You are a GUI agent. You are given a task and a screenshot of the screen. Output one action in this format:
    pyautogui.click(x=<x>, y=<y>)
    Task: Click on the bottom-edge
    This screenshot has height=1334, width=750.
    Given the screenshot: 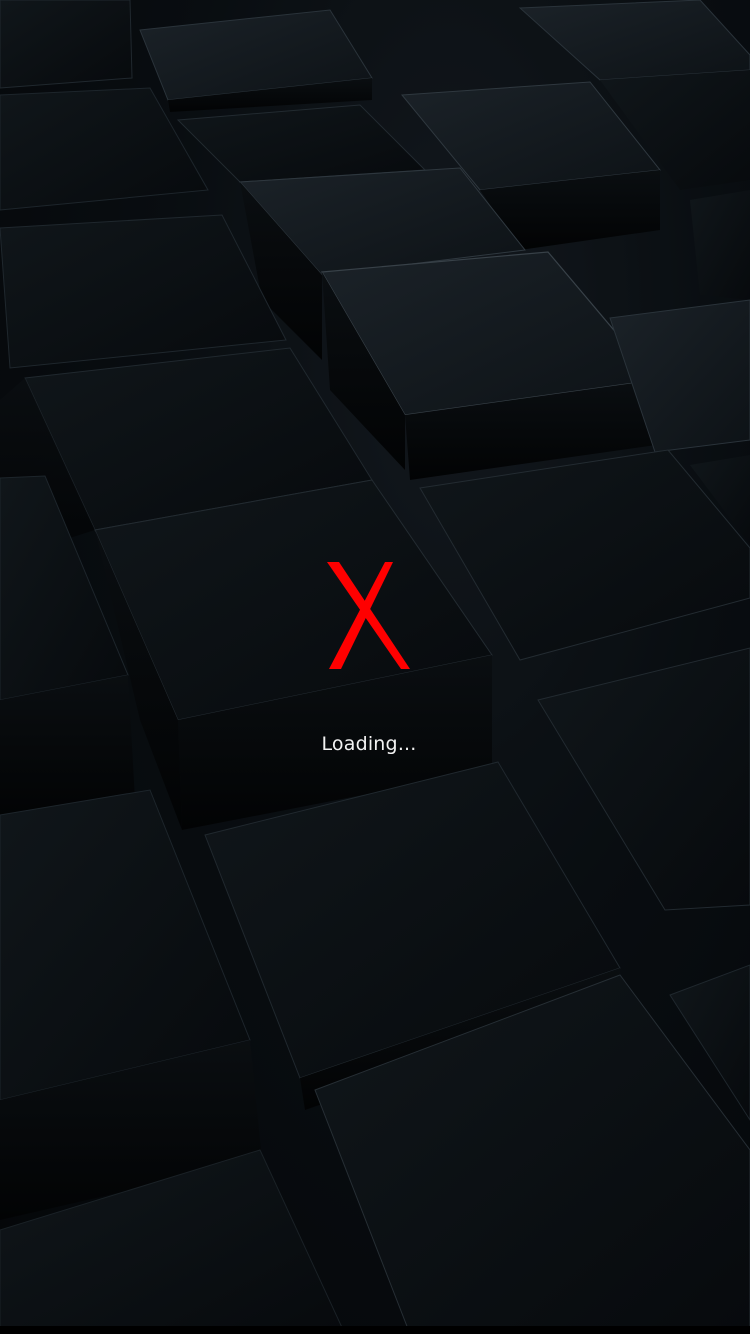 What is the action you would take?
    pyautogui.click(x=375, y=1330)
    